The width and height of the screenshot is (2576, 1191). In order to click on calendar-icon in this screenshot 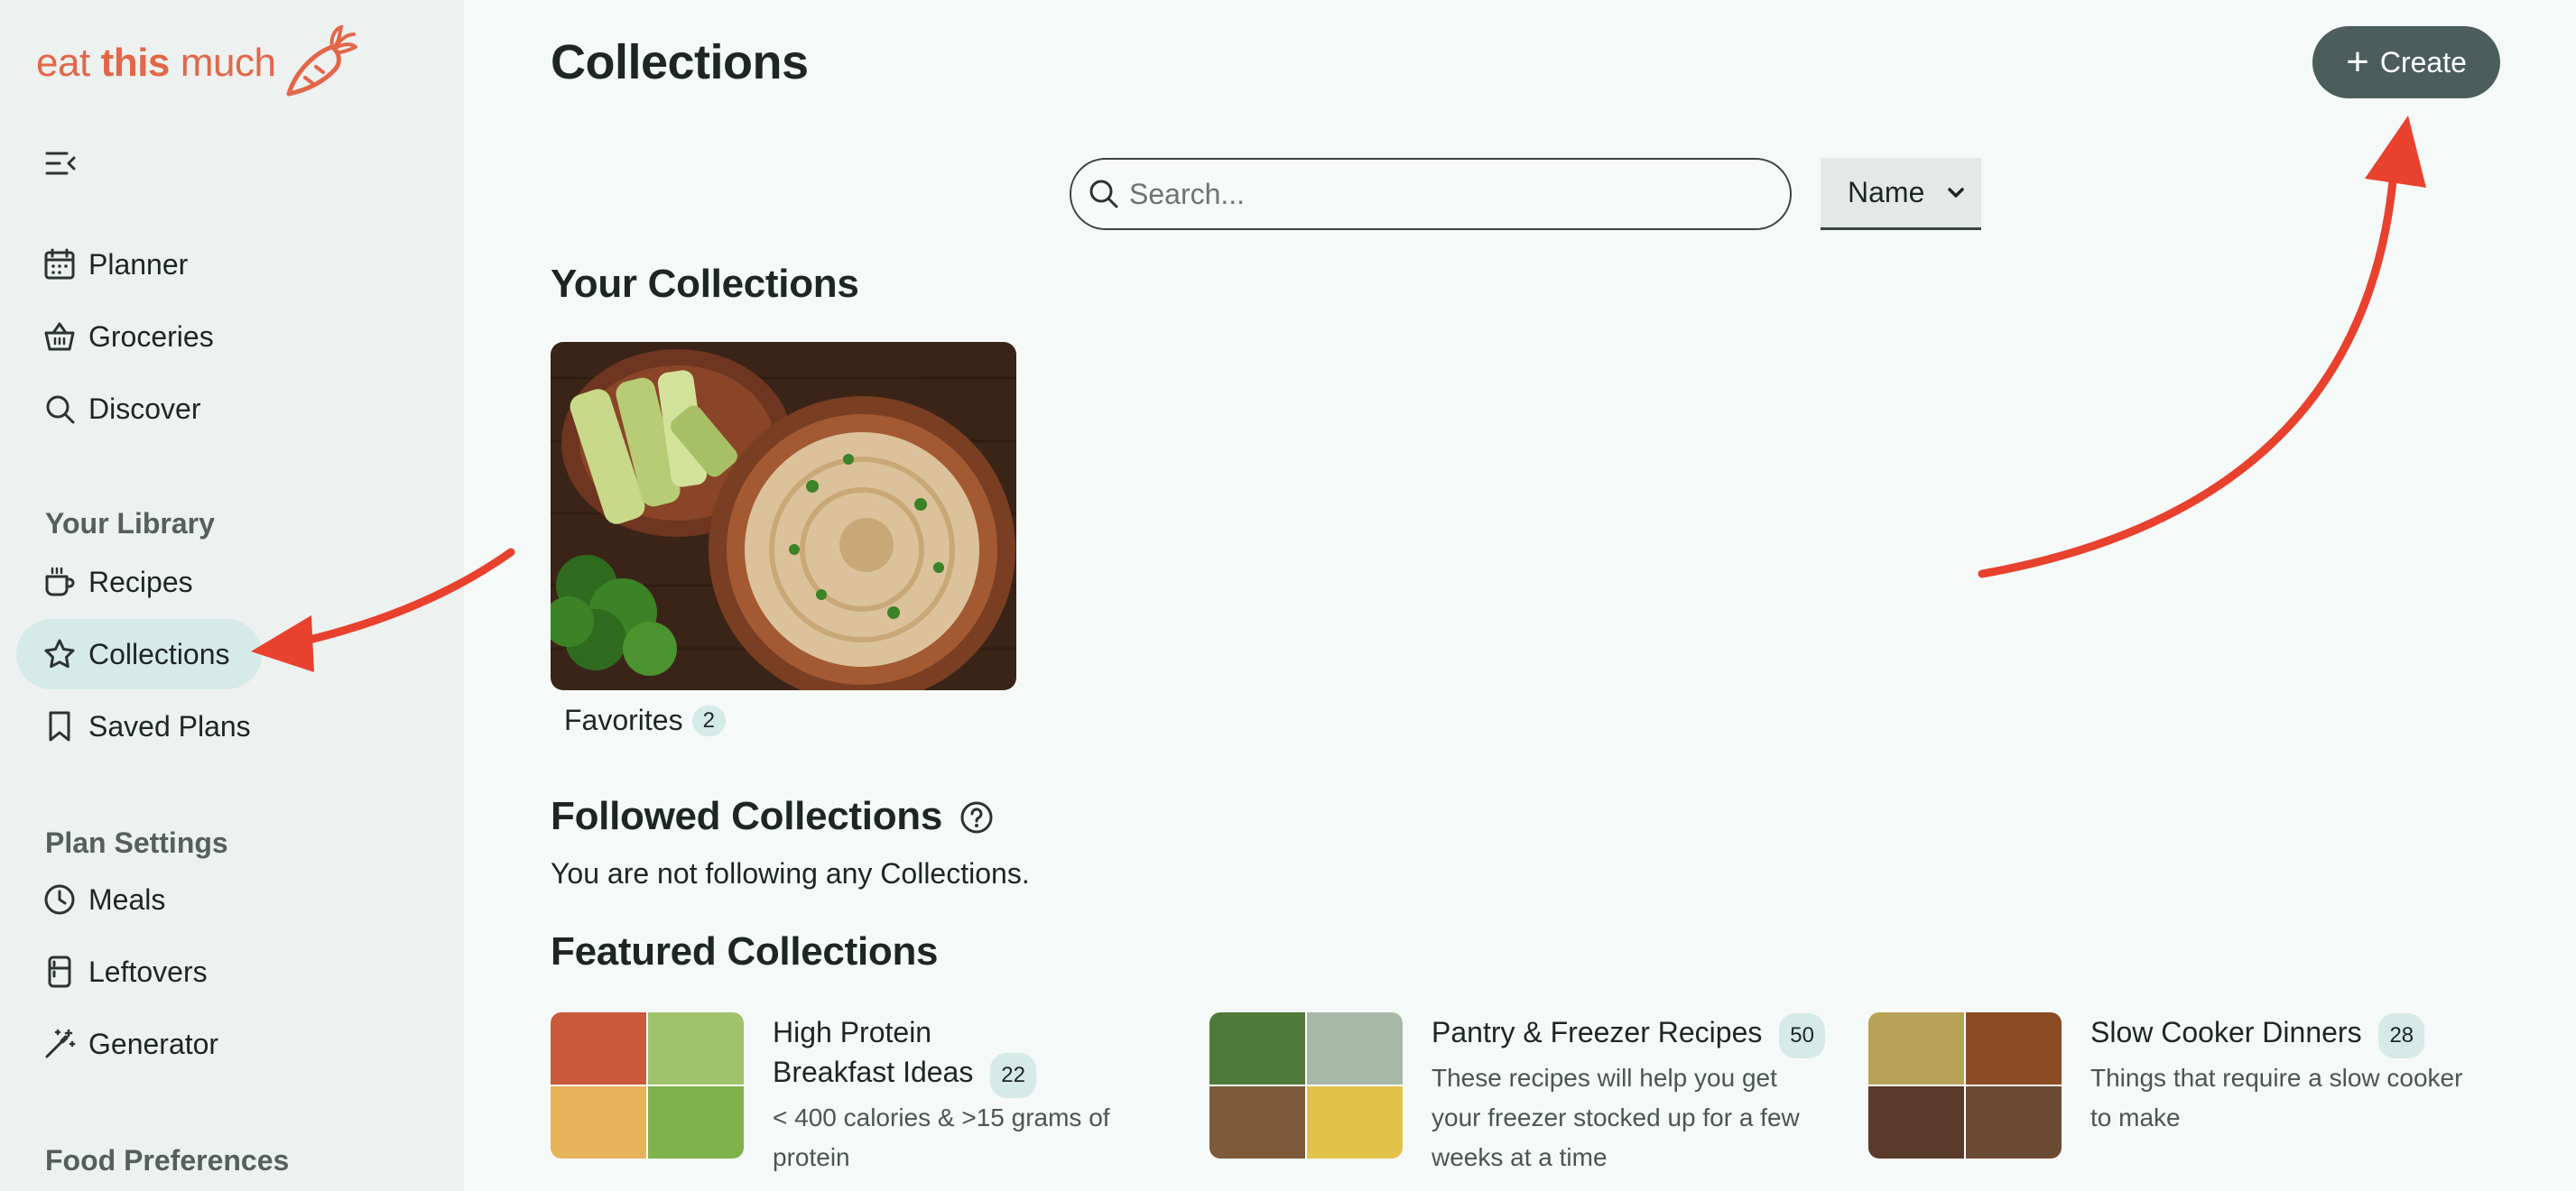, I will do `click(60, 264)`.